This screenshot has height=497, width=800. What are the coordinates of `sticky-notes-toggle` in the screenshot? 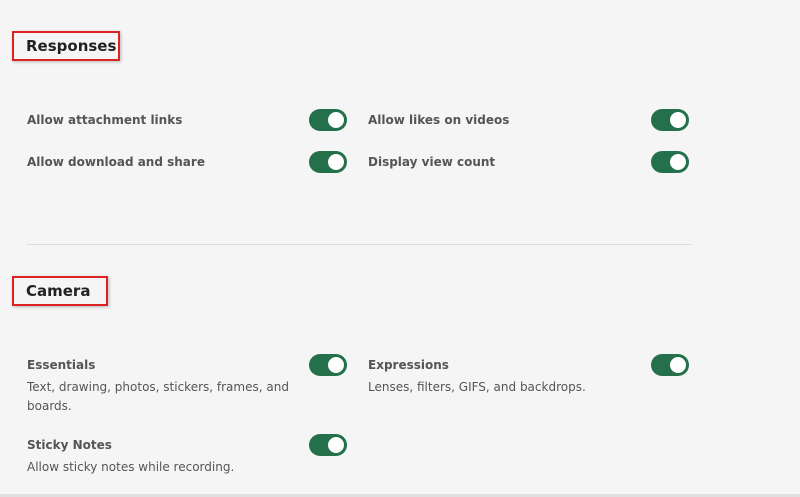 It's located at (328, 445).